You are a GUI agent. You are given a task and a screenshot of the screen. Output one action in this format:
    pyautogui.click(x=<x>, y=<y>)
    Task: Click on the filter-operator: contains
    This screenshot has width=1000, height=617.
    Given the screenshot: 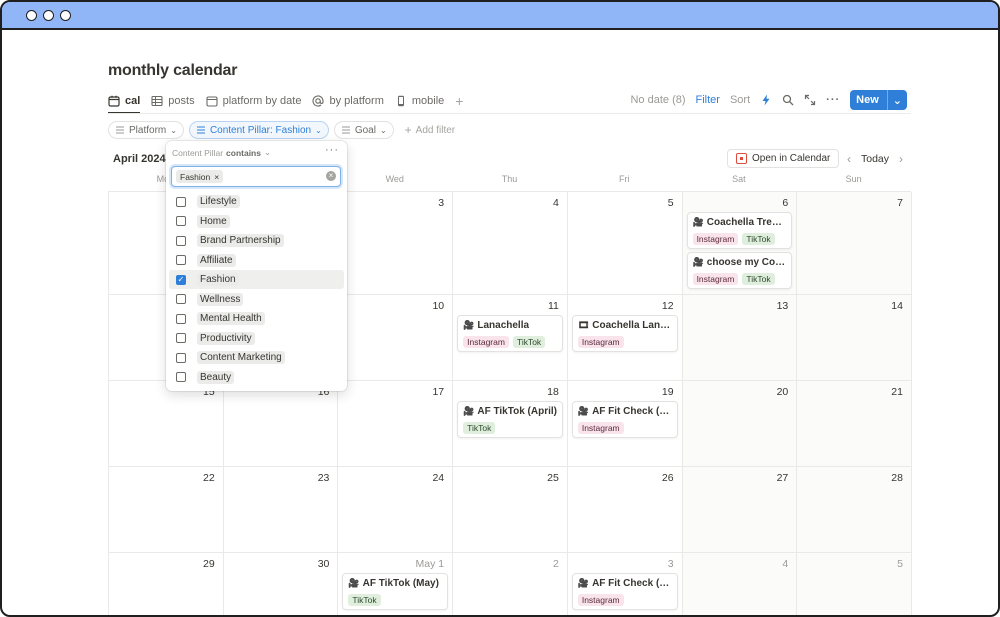 What is the action you would take?
    pyautogui.click(x=243, y=152)
    